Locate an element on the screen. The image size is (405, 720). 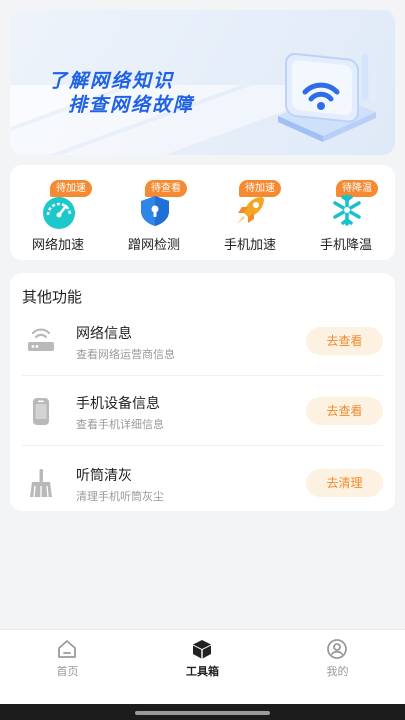
profile-icon is located at coordinates (337, 649).